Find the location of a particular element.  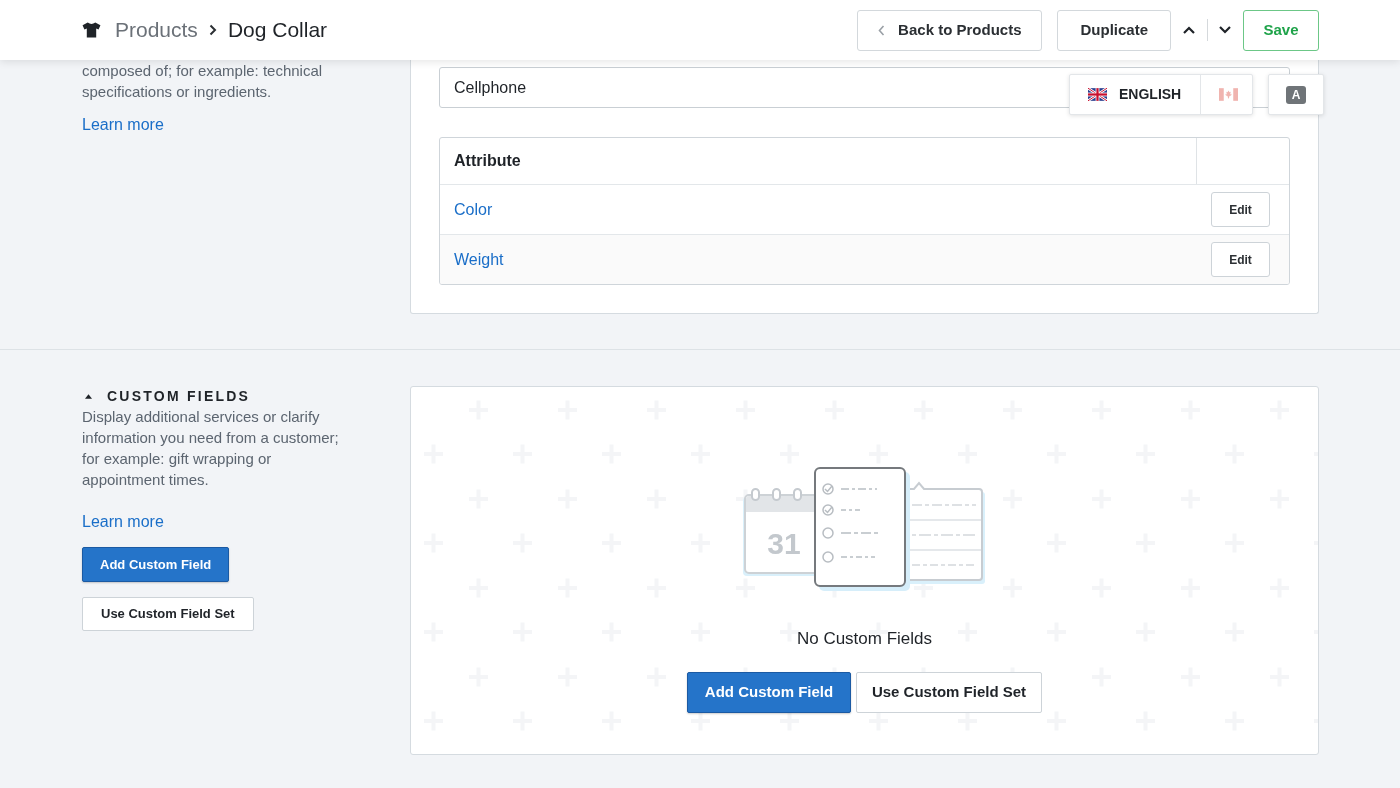

duplicate-button: Duplicate is located at coordinates (1114, 30).